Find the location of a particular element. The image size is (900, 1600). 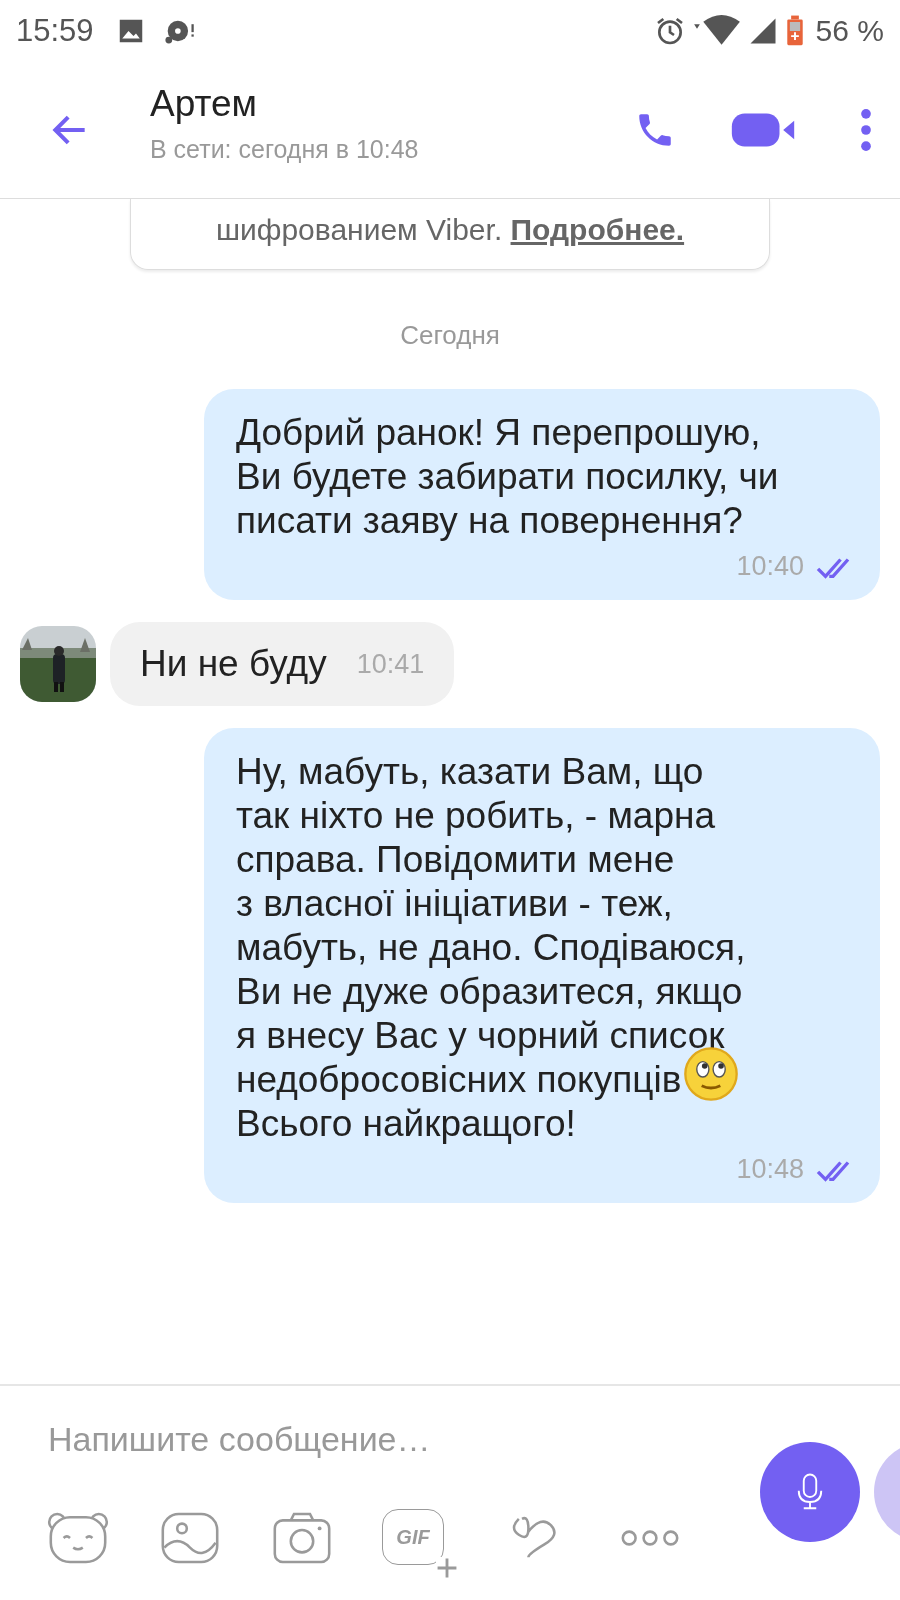

message-text: Ни не буду is located at coordinates (233, 664).